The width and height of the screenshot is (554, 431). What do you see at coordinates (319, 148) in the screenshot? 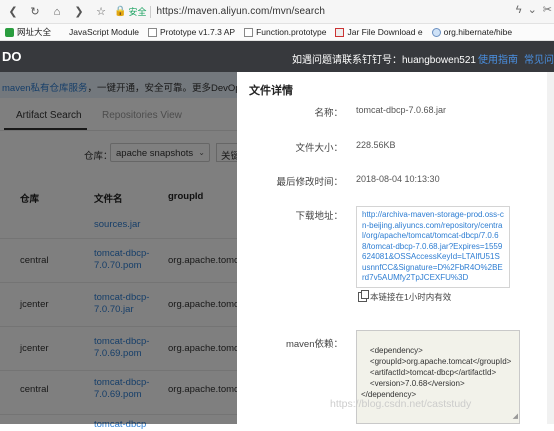
I see `size-label: 文件大小：` at bounding box center [319, 148].